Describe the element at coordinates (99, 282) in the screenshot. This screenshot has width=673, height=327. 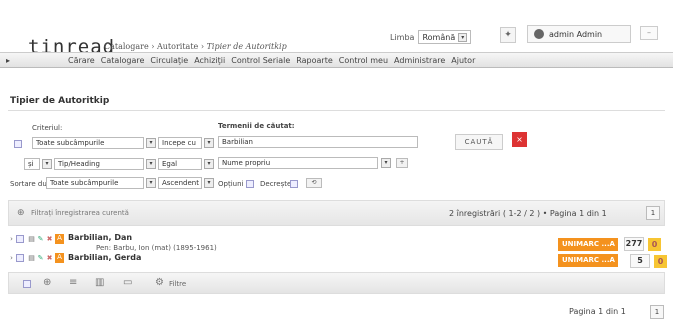
I see `print-icon: ▥` at that location.